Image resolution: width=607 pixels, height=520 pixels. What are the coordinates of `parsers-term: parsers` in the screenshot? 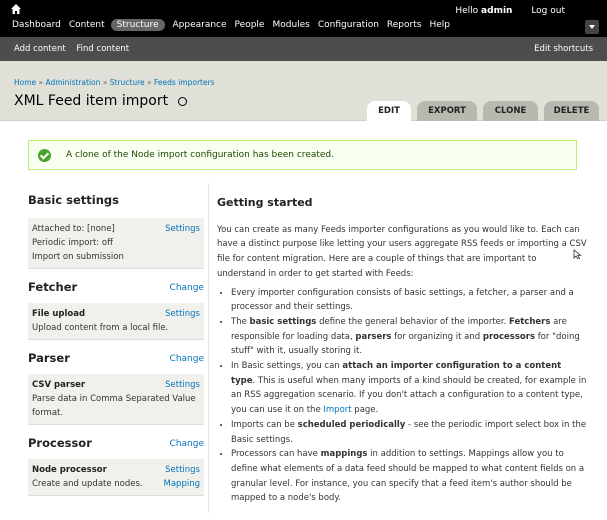 It's located at (373, 336).